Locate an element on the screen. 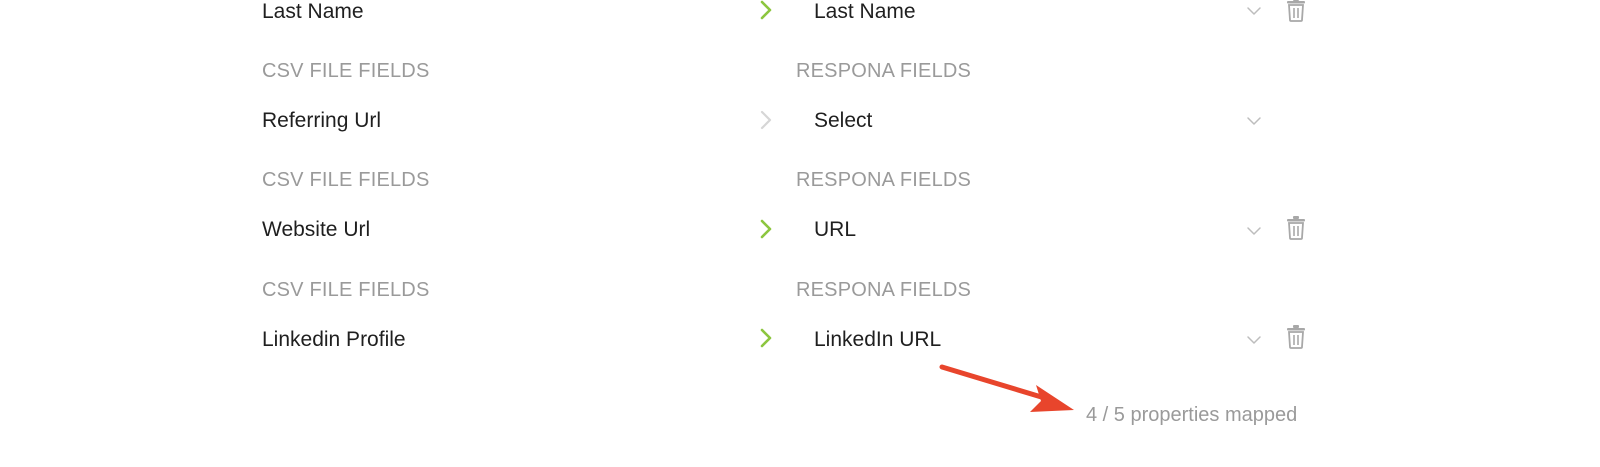 This screenshot has width=1600, height=467. arrow-icon is located at coordinates (1006, 388).